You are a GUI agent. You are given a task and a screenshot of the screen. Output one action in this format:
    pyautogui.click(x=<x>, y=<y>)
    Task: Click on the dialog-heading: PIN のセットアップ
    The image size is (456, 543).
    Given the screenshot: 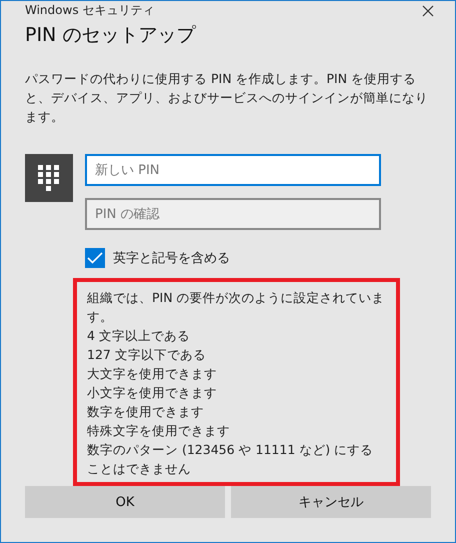 What is the action you would take?
    pyautogui.click(x=111, y=35)
    